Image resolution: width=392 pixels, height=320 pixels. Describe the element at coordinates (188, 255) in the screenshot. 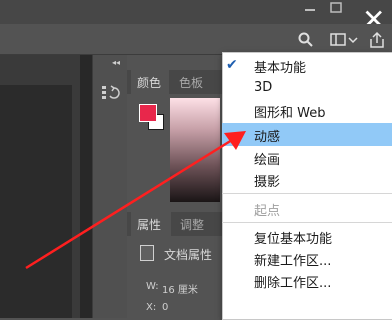

I see `doc-properties-label: 文档属性` at that location.